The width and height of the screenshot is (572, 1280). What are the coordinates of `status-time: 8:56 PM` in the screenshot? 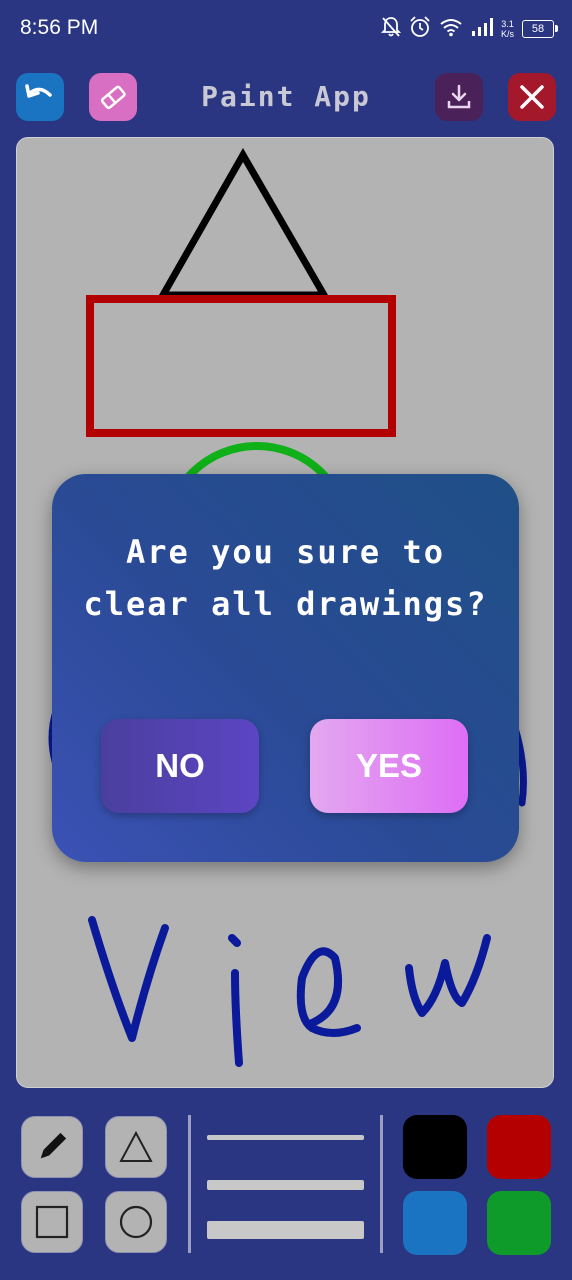 It's located at (59, 27).